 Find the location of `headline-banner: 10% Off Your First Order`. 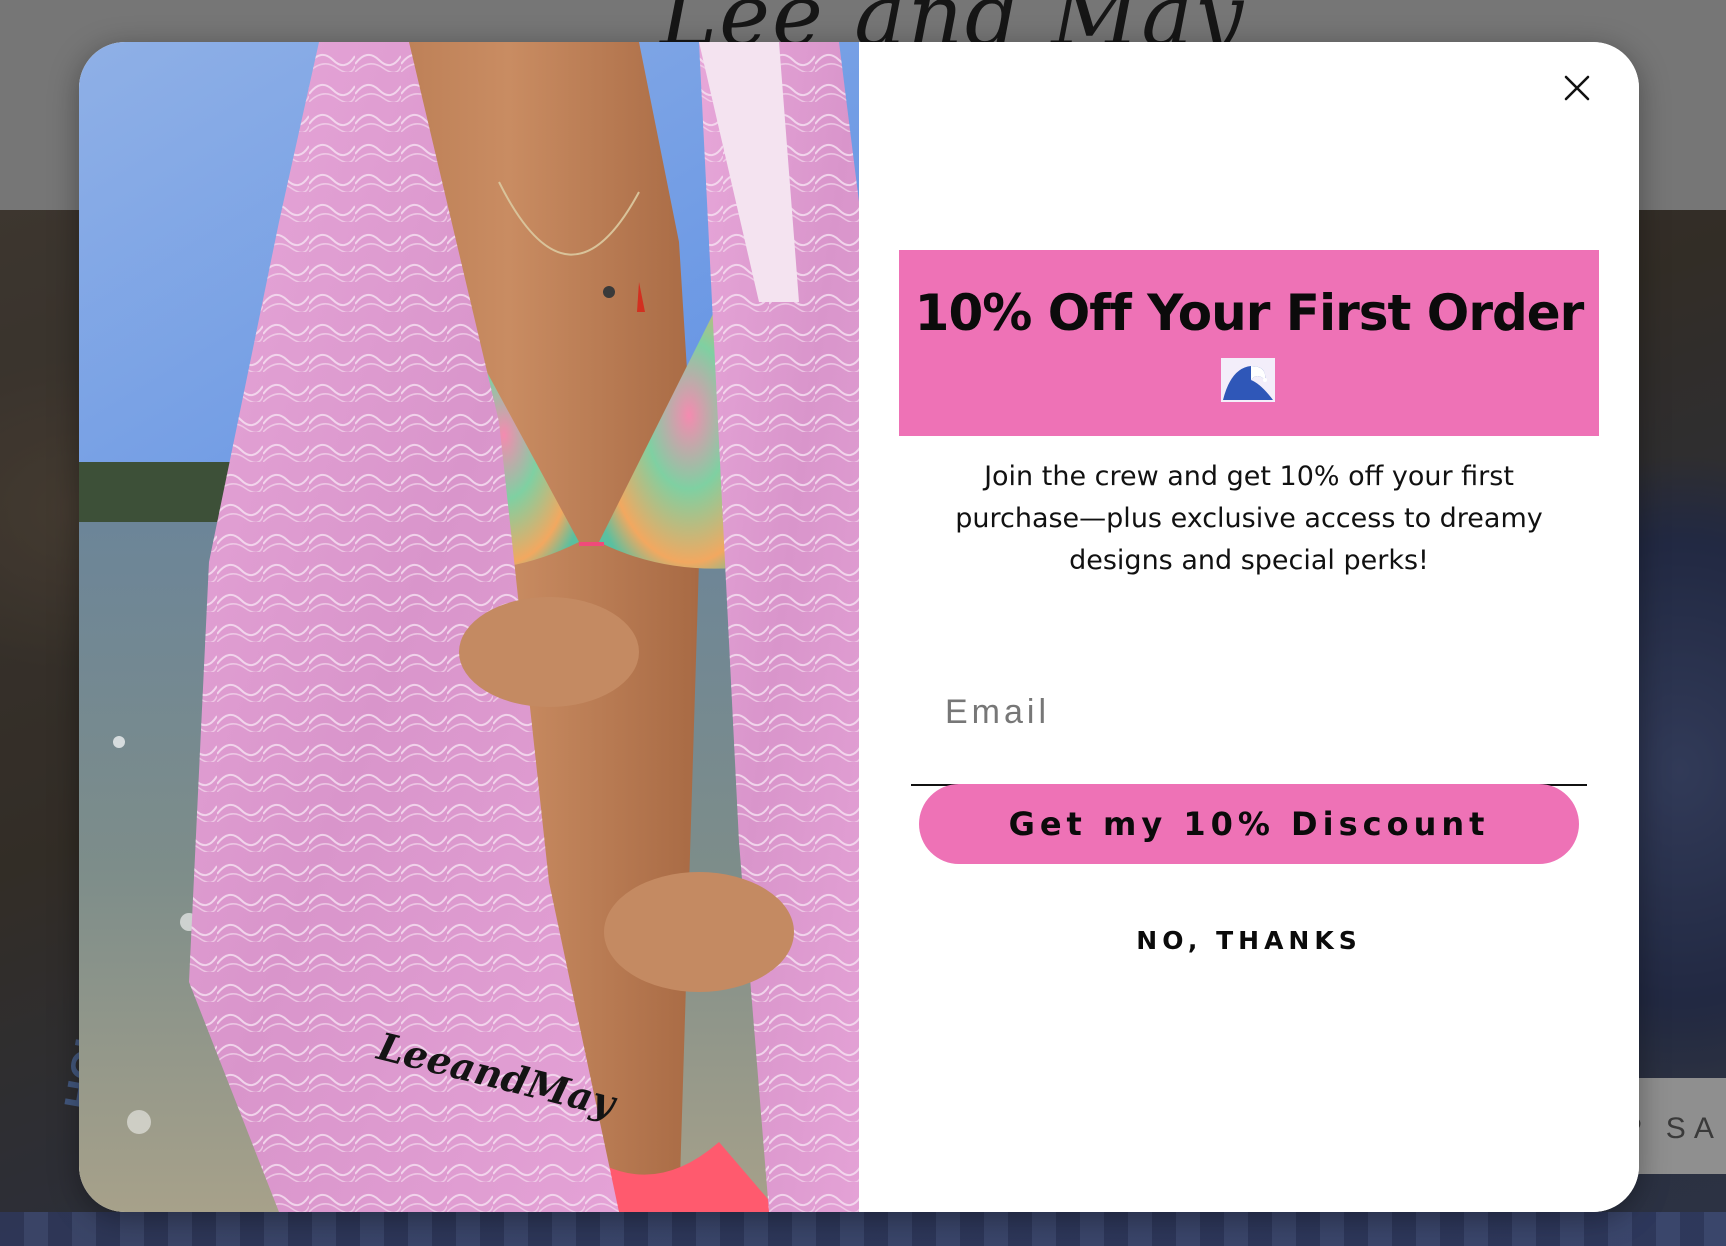

headline-banner: 10% Off Your First Order is located at coordinates (1249, 343).